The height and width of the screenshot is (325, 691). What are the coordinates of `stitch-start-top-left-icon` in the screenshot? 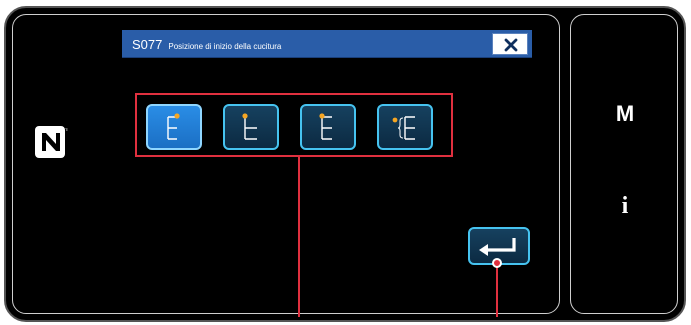 It's located at (325, 126).